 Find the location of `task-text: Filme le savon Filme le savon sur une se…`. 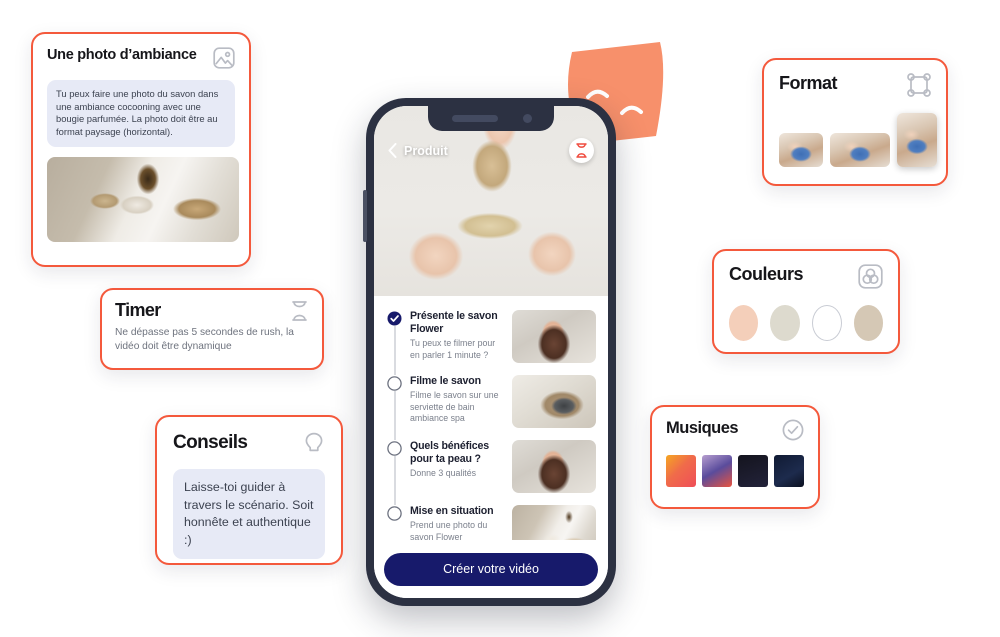

task-text: Filme le savon Filme le savon sur une se… is located at coordinates (457, 400).